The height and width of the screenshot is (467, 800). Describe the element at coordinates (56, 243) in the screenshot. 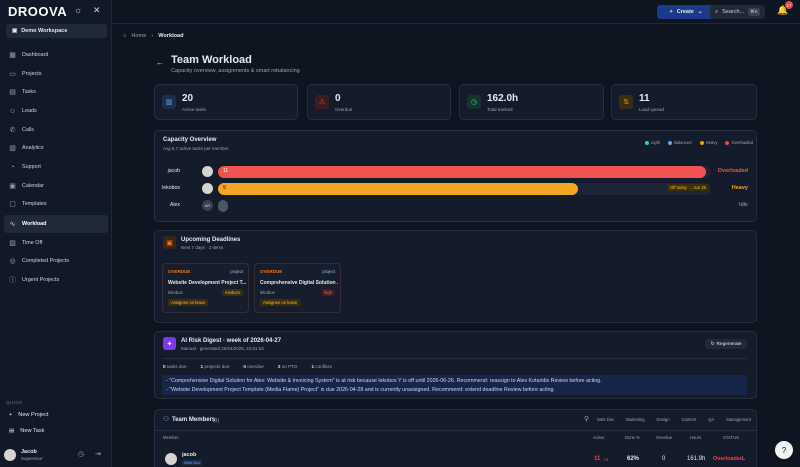

I see `sidebar-item-time-off: ▨ Time Off` at that location.